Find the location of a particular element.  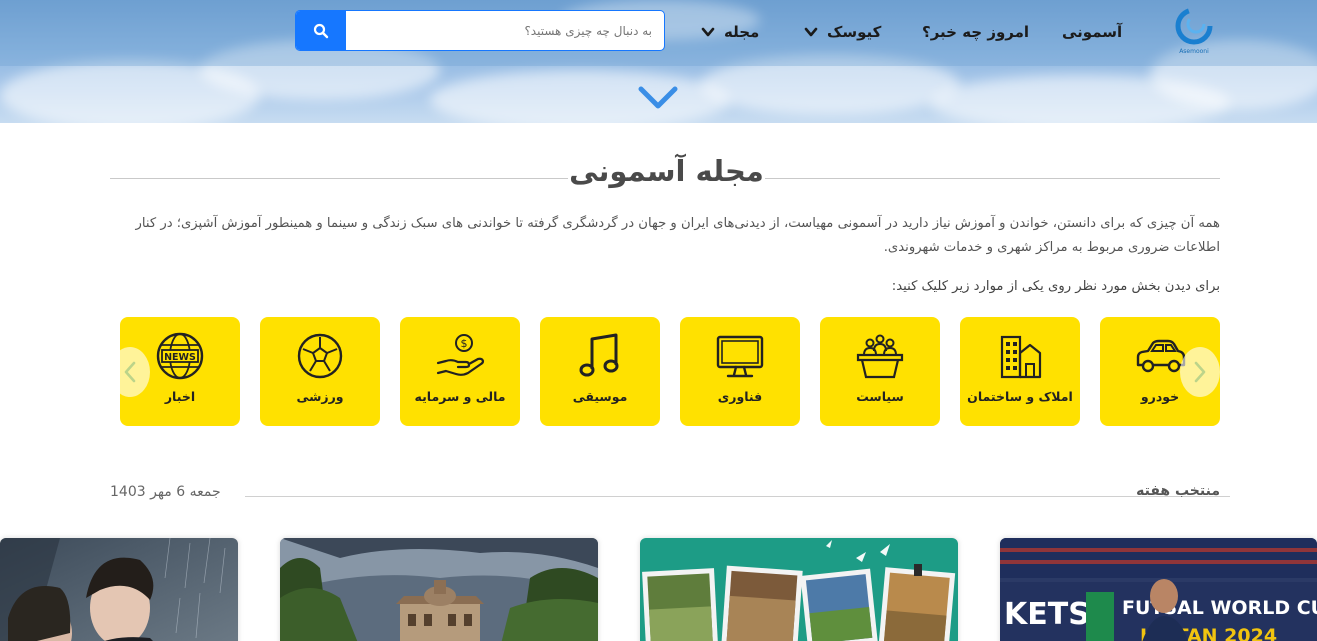

category-card-technology: فناوری is located at coordinates (740, 371).